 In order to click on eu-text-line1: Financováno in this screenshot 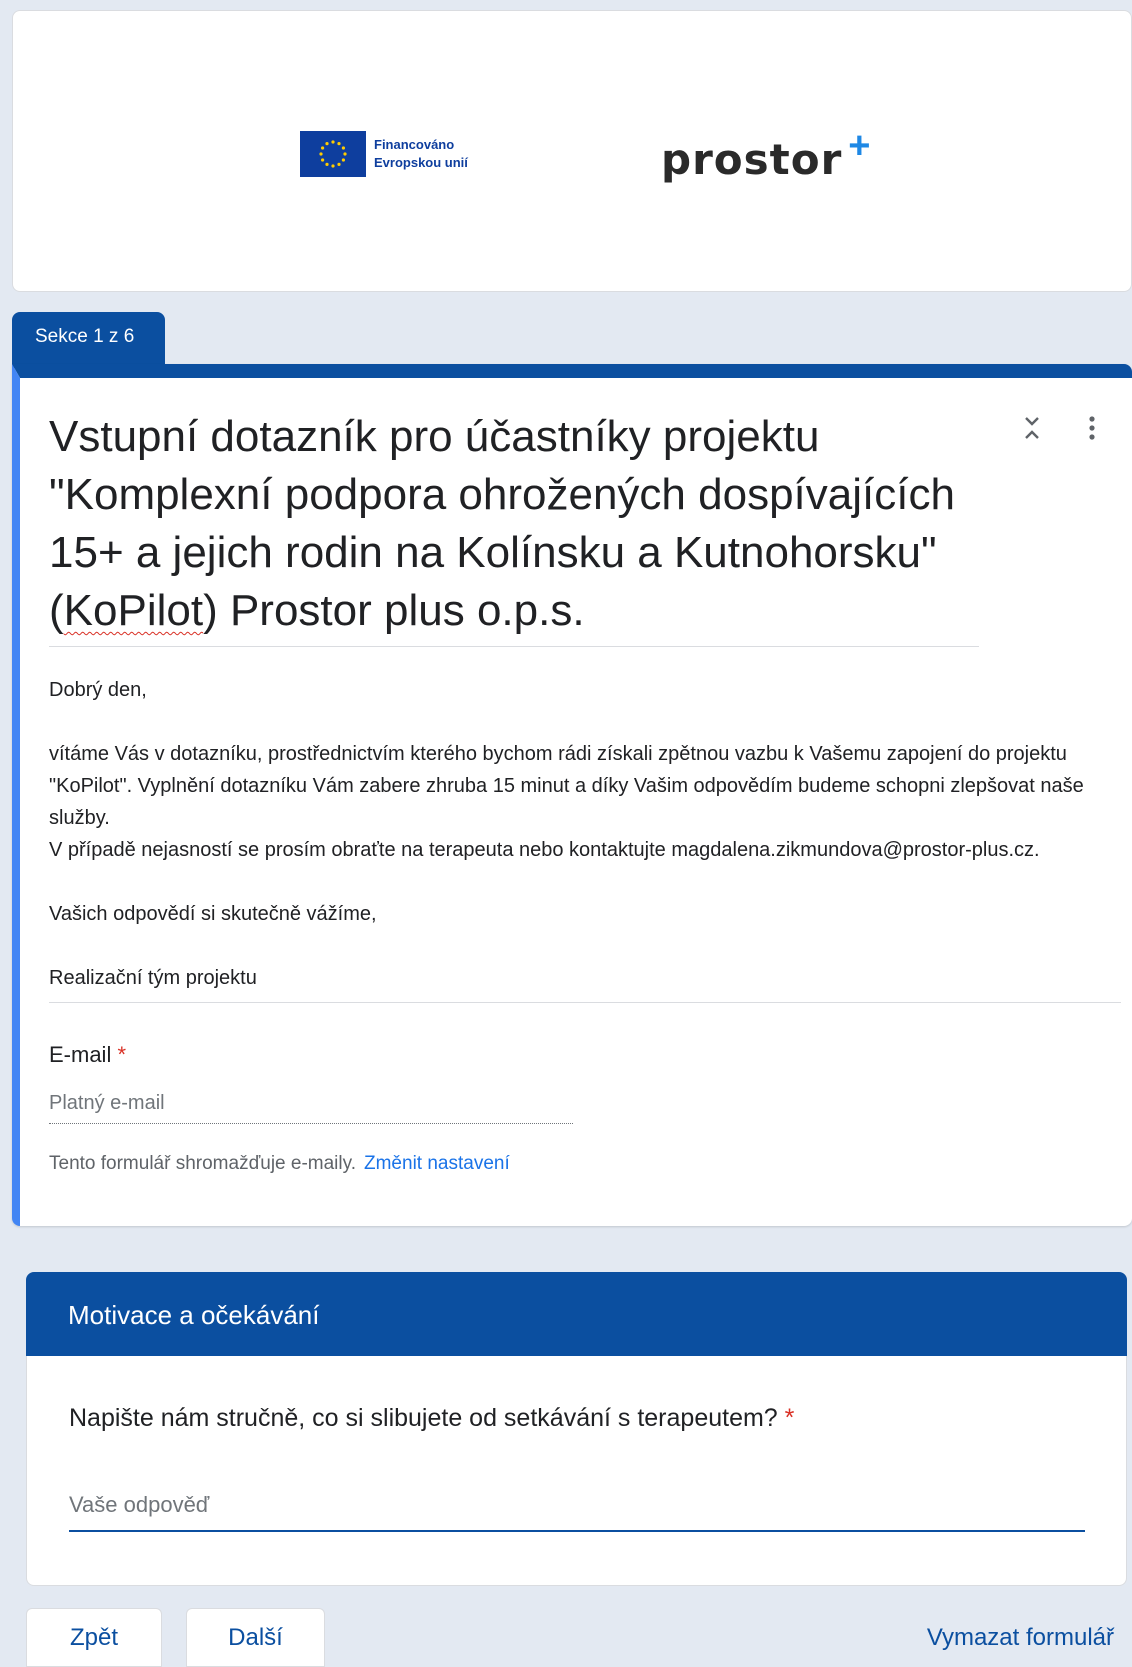, I will do `click(414, 144)`.